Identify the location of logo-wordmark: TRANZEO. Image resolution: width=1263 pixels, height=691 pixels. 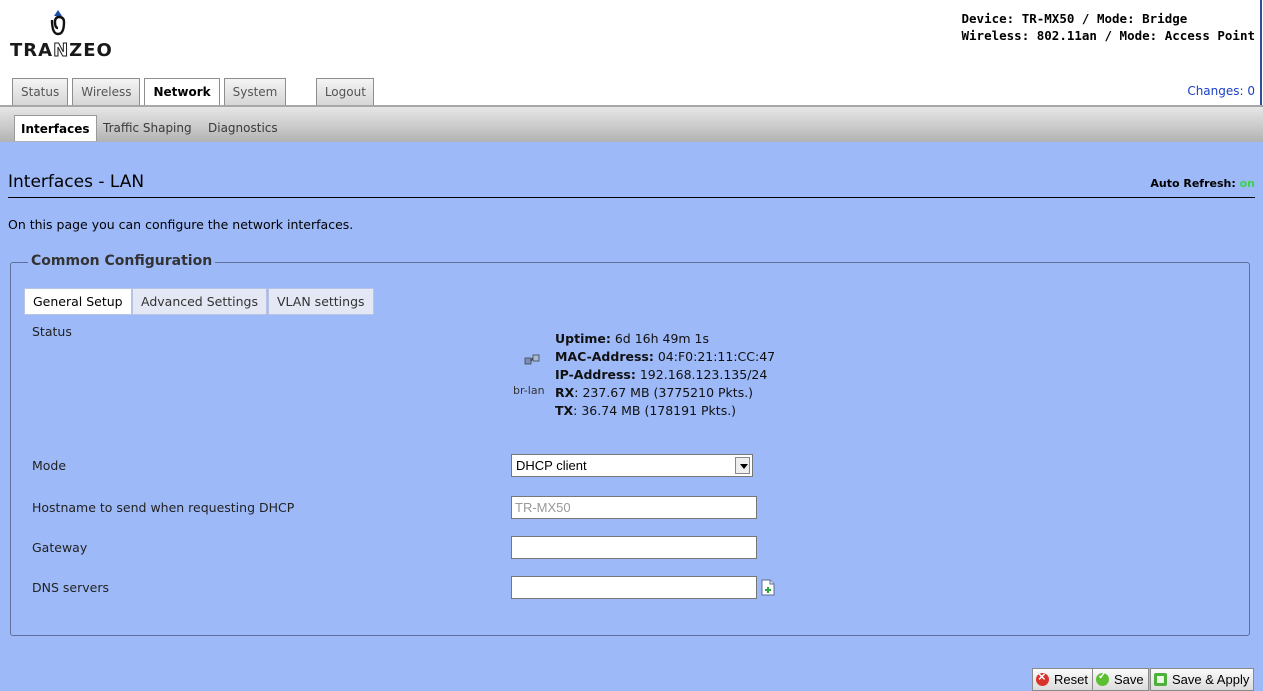
(61, 51).